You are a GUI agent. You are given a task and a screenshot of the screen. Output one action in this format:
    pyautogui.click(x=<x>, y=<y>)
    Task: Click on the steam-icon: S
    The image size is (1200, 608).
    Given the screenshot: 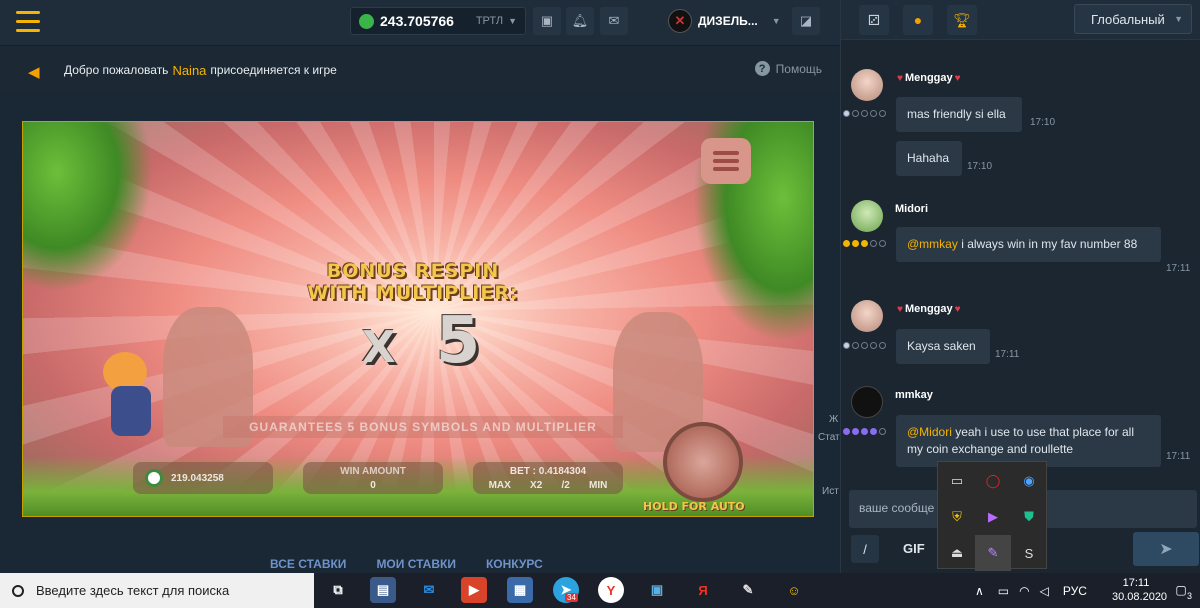 What is the action you would take?
    pyautogui.click(x=1029, y=553)
    